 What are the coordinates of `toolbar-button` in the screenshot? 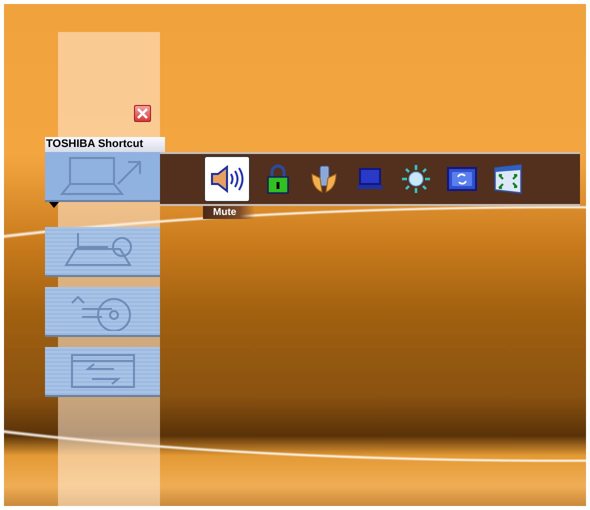 It's located at (227, 179).